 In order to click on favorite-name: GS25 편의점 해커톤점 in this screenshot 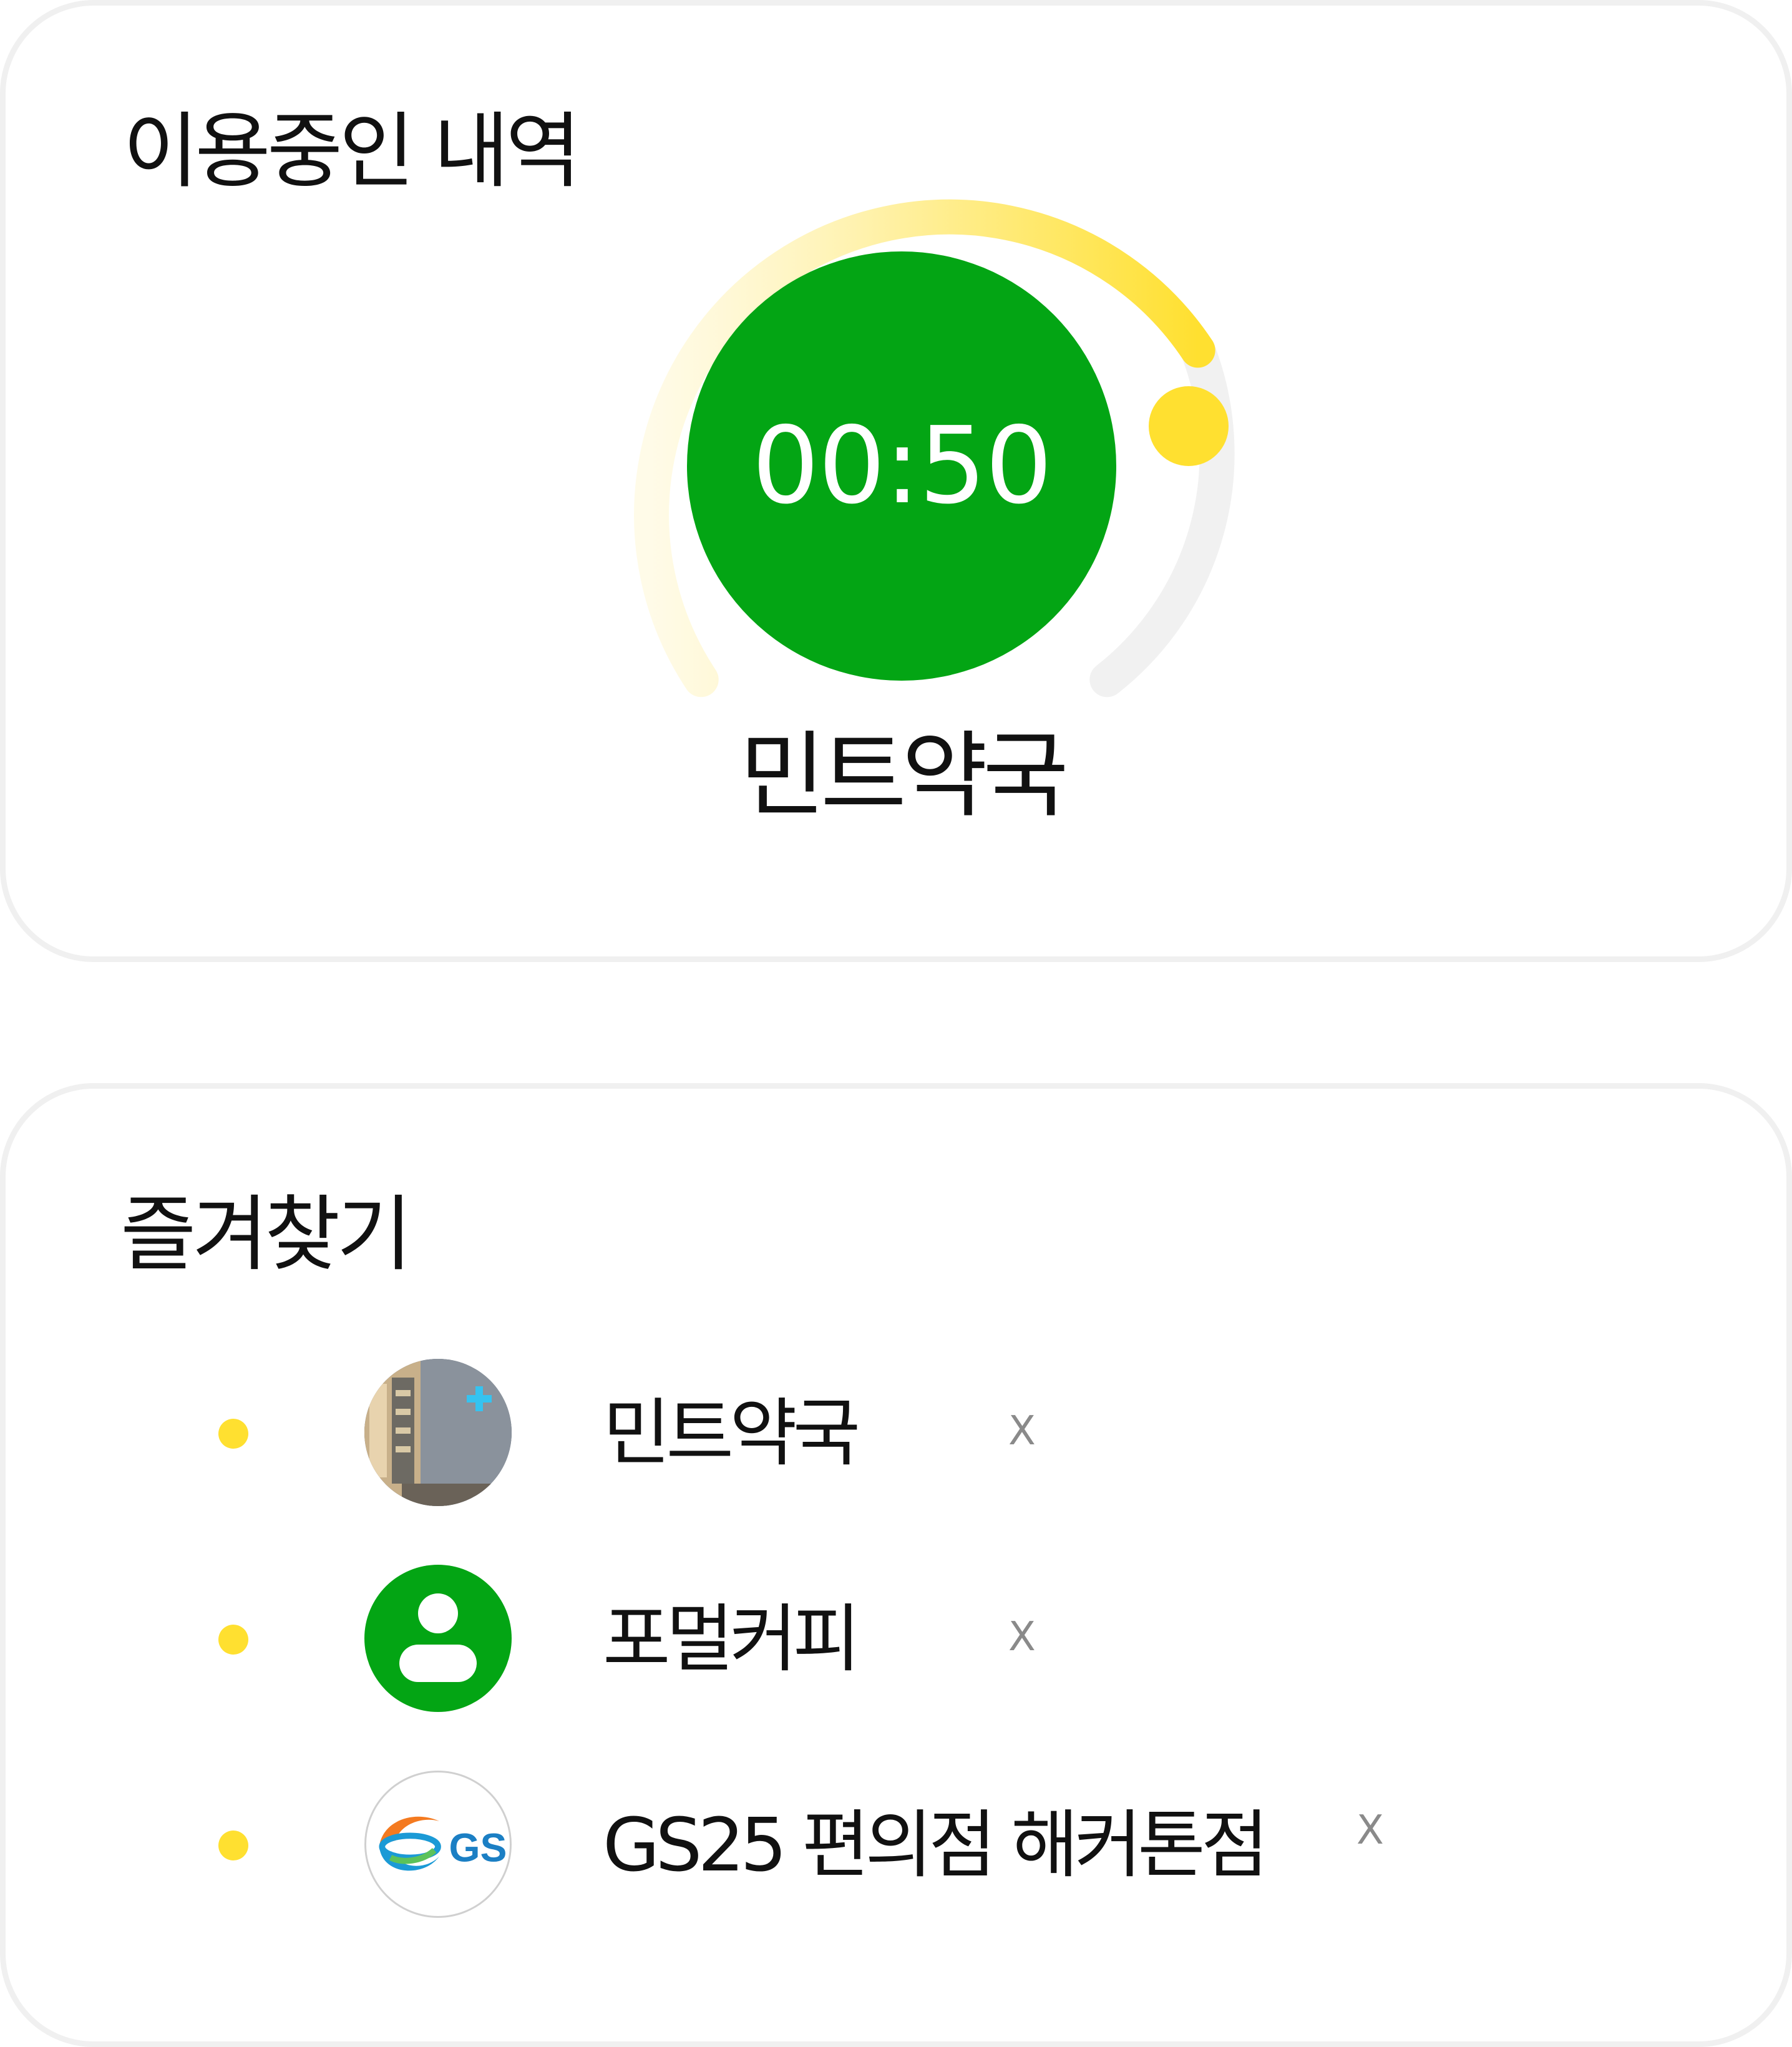, I will do `click(936, 1845)`.